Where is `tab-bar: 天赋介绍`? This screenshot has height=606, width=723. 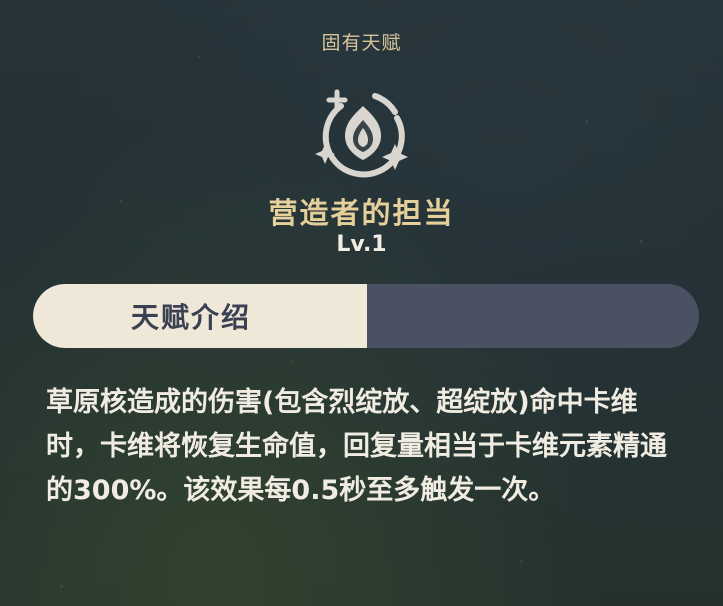 tab-bar: 天赋介绍 is located at coordinates (366, 316).